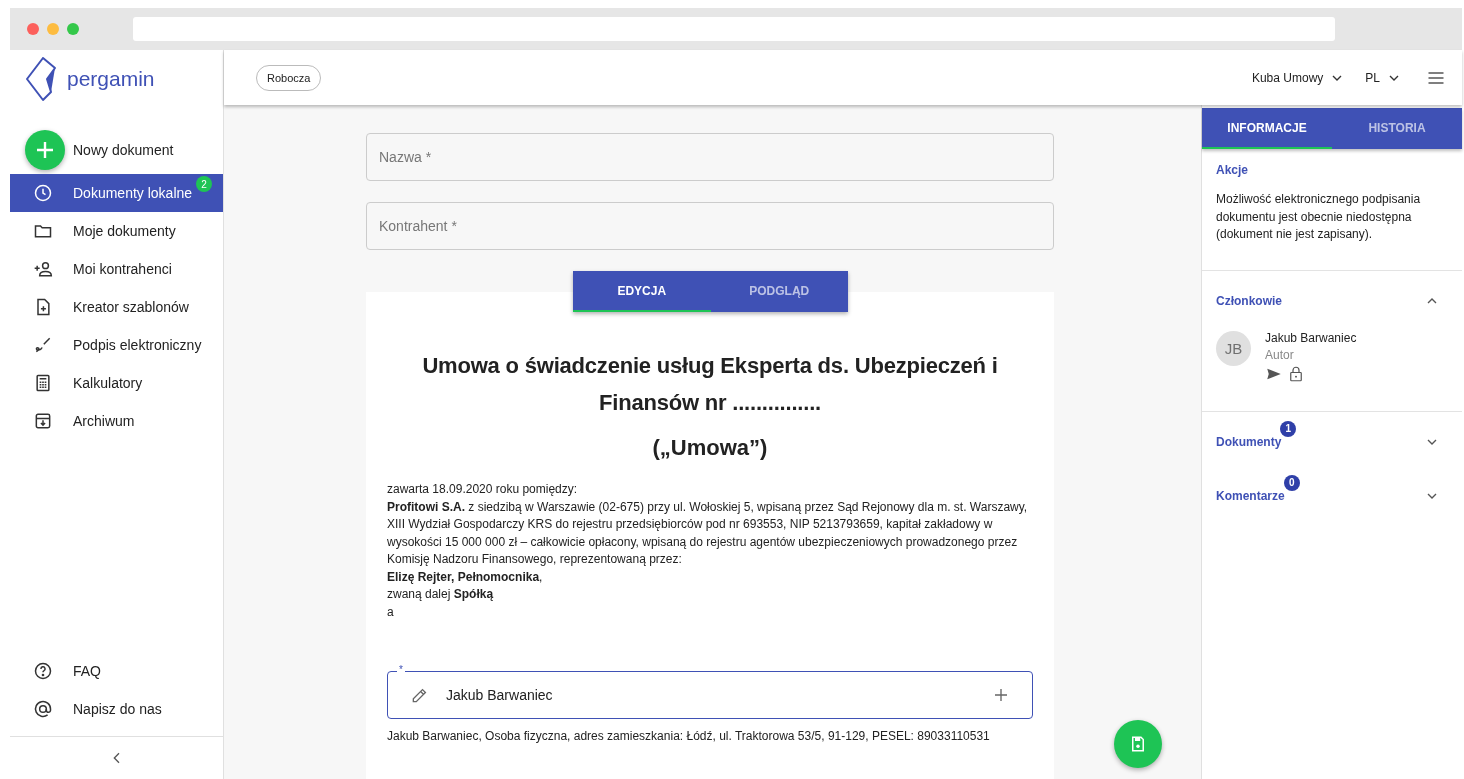 This screenshot has width=1464, height=779. I want to click on name-field: Nazwa *, so click(710, 157).